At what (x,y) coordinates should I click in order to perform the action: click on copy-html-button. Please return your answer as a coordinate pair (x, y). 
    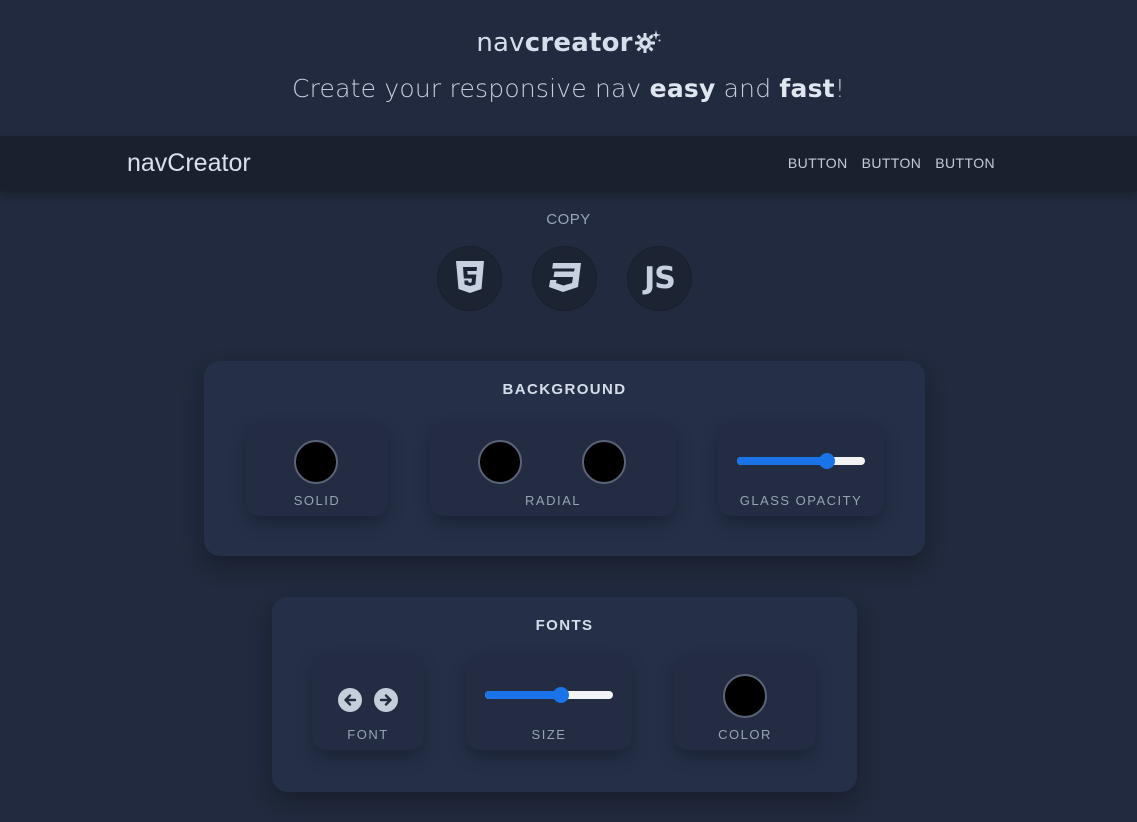
    Looking at the image, I should click on (469, 278).